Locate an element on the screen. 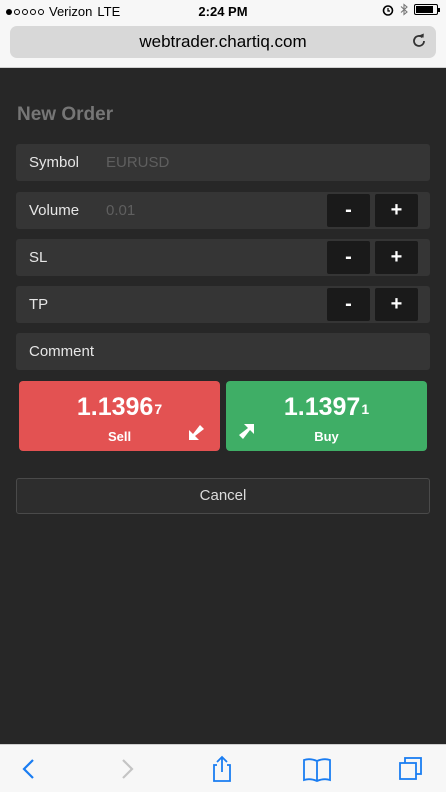  buy-button: 1.13971 Buy is located at coordinates (326, 416).